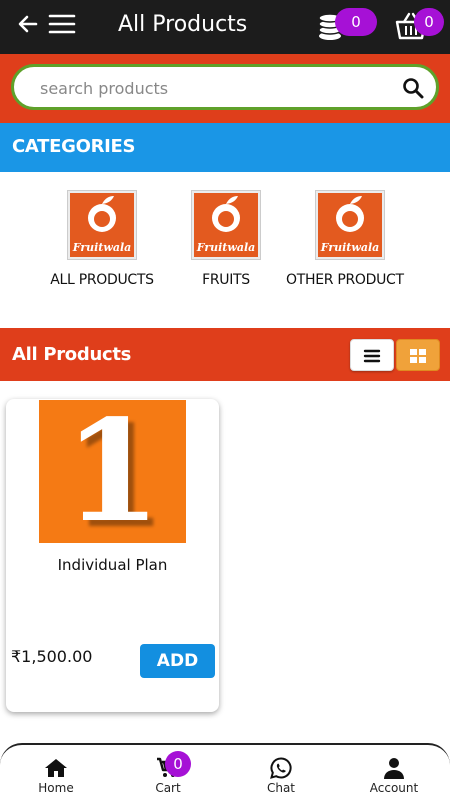  I want to click on nav-label: Chat, so click(281, 788).